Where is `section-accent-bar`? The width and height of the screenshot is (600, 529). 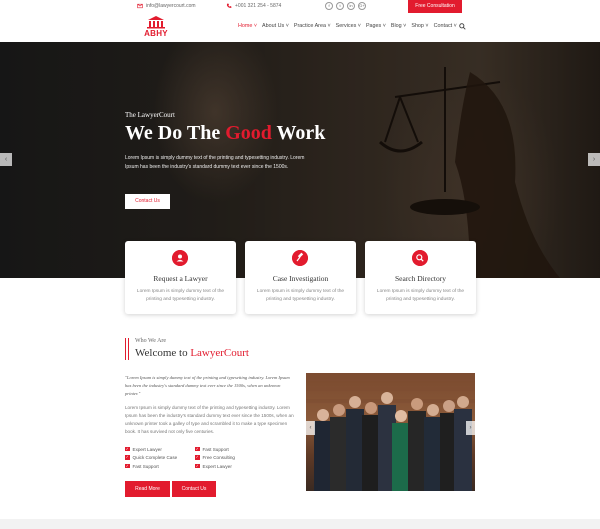
section-accent-bar is located at coordinates (127, 349).